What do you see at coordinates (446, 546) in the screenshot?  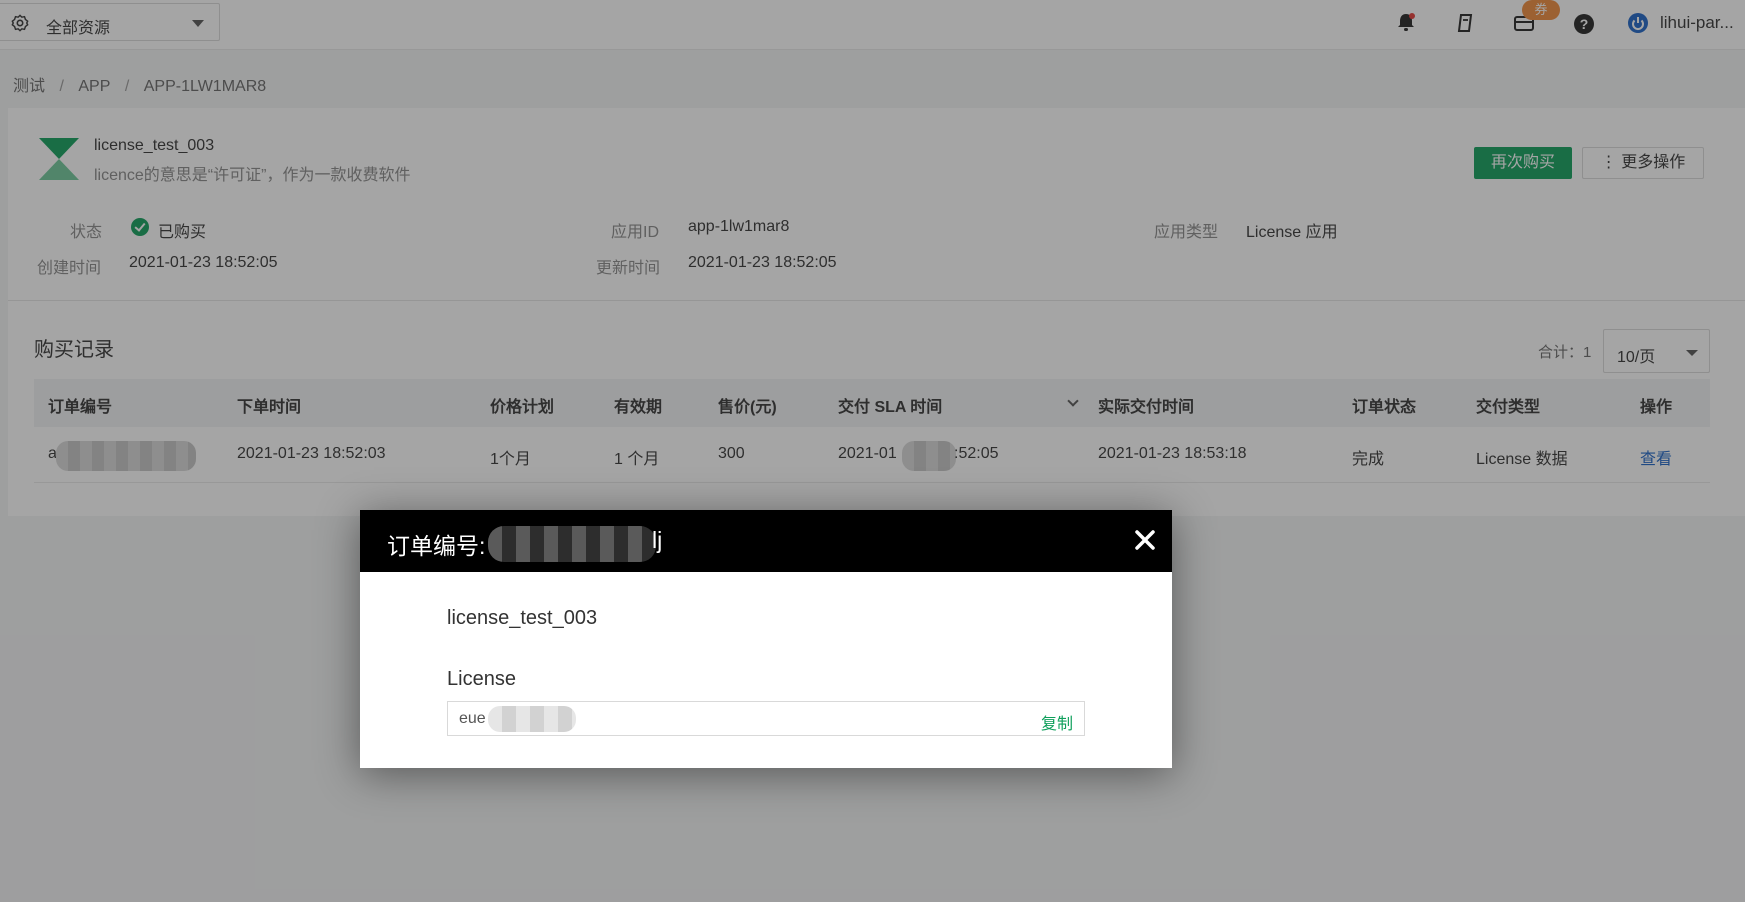 I see `modal-title: 订单编号: a` at bounding box center [446, 546].